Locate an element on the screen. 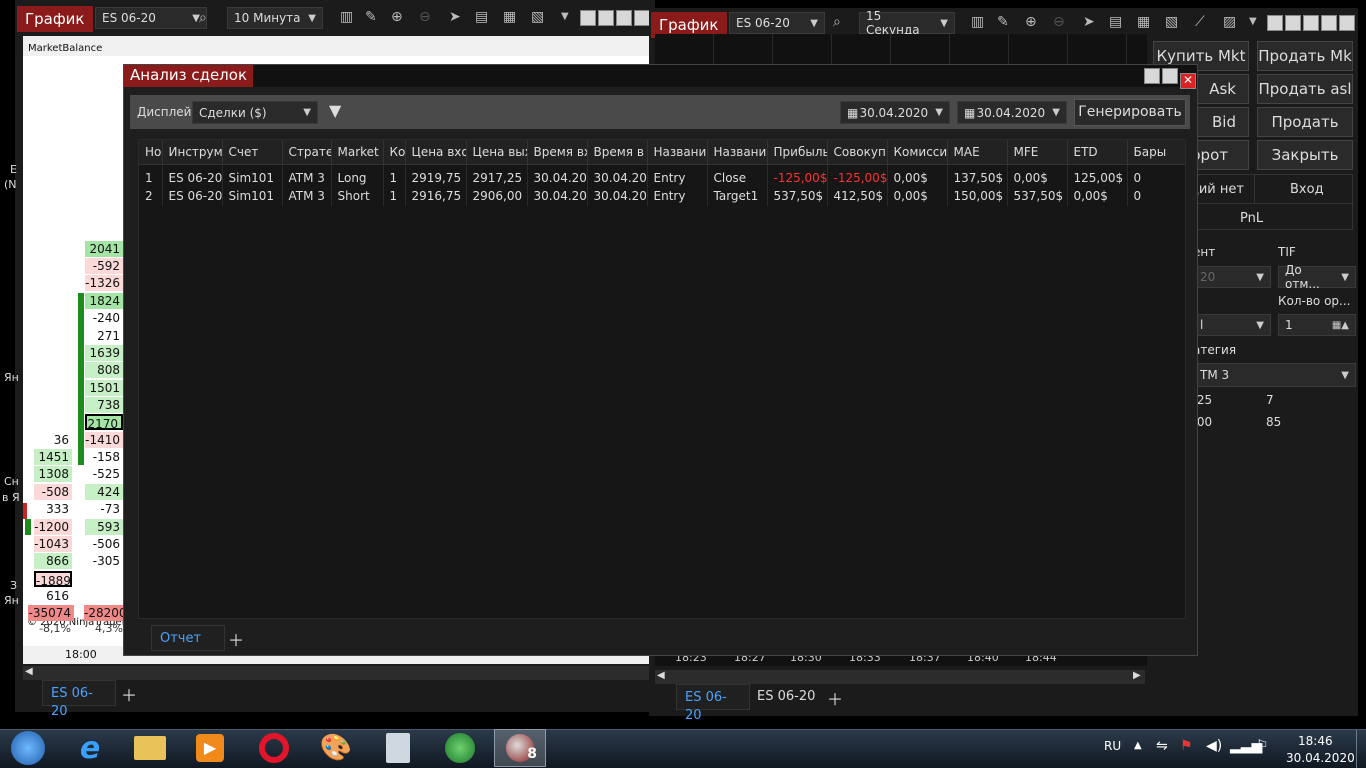 The width and height of the screenshot is (1366, 768). column-header: Комисси is located at coordinates (917, 152).